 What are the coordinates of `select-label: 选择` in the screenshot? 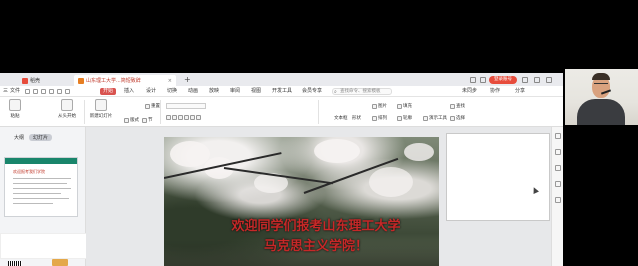 It's located at (460, 118).